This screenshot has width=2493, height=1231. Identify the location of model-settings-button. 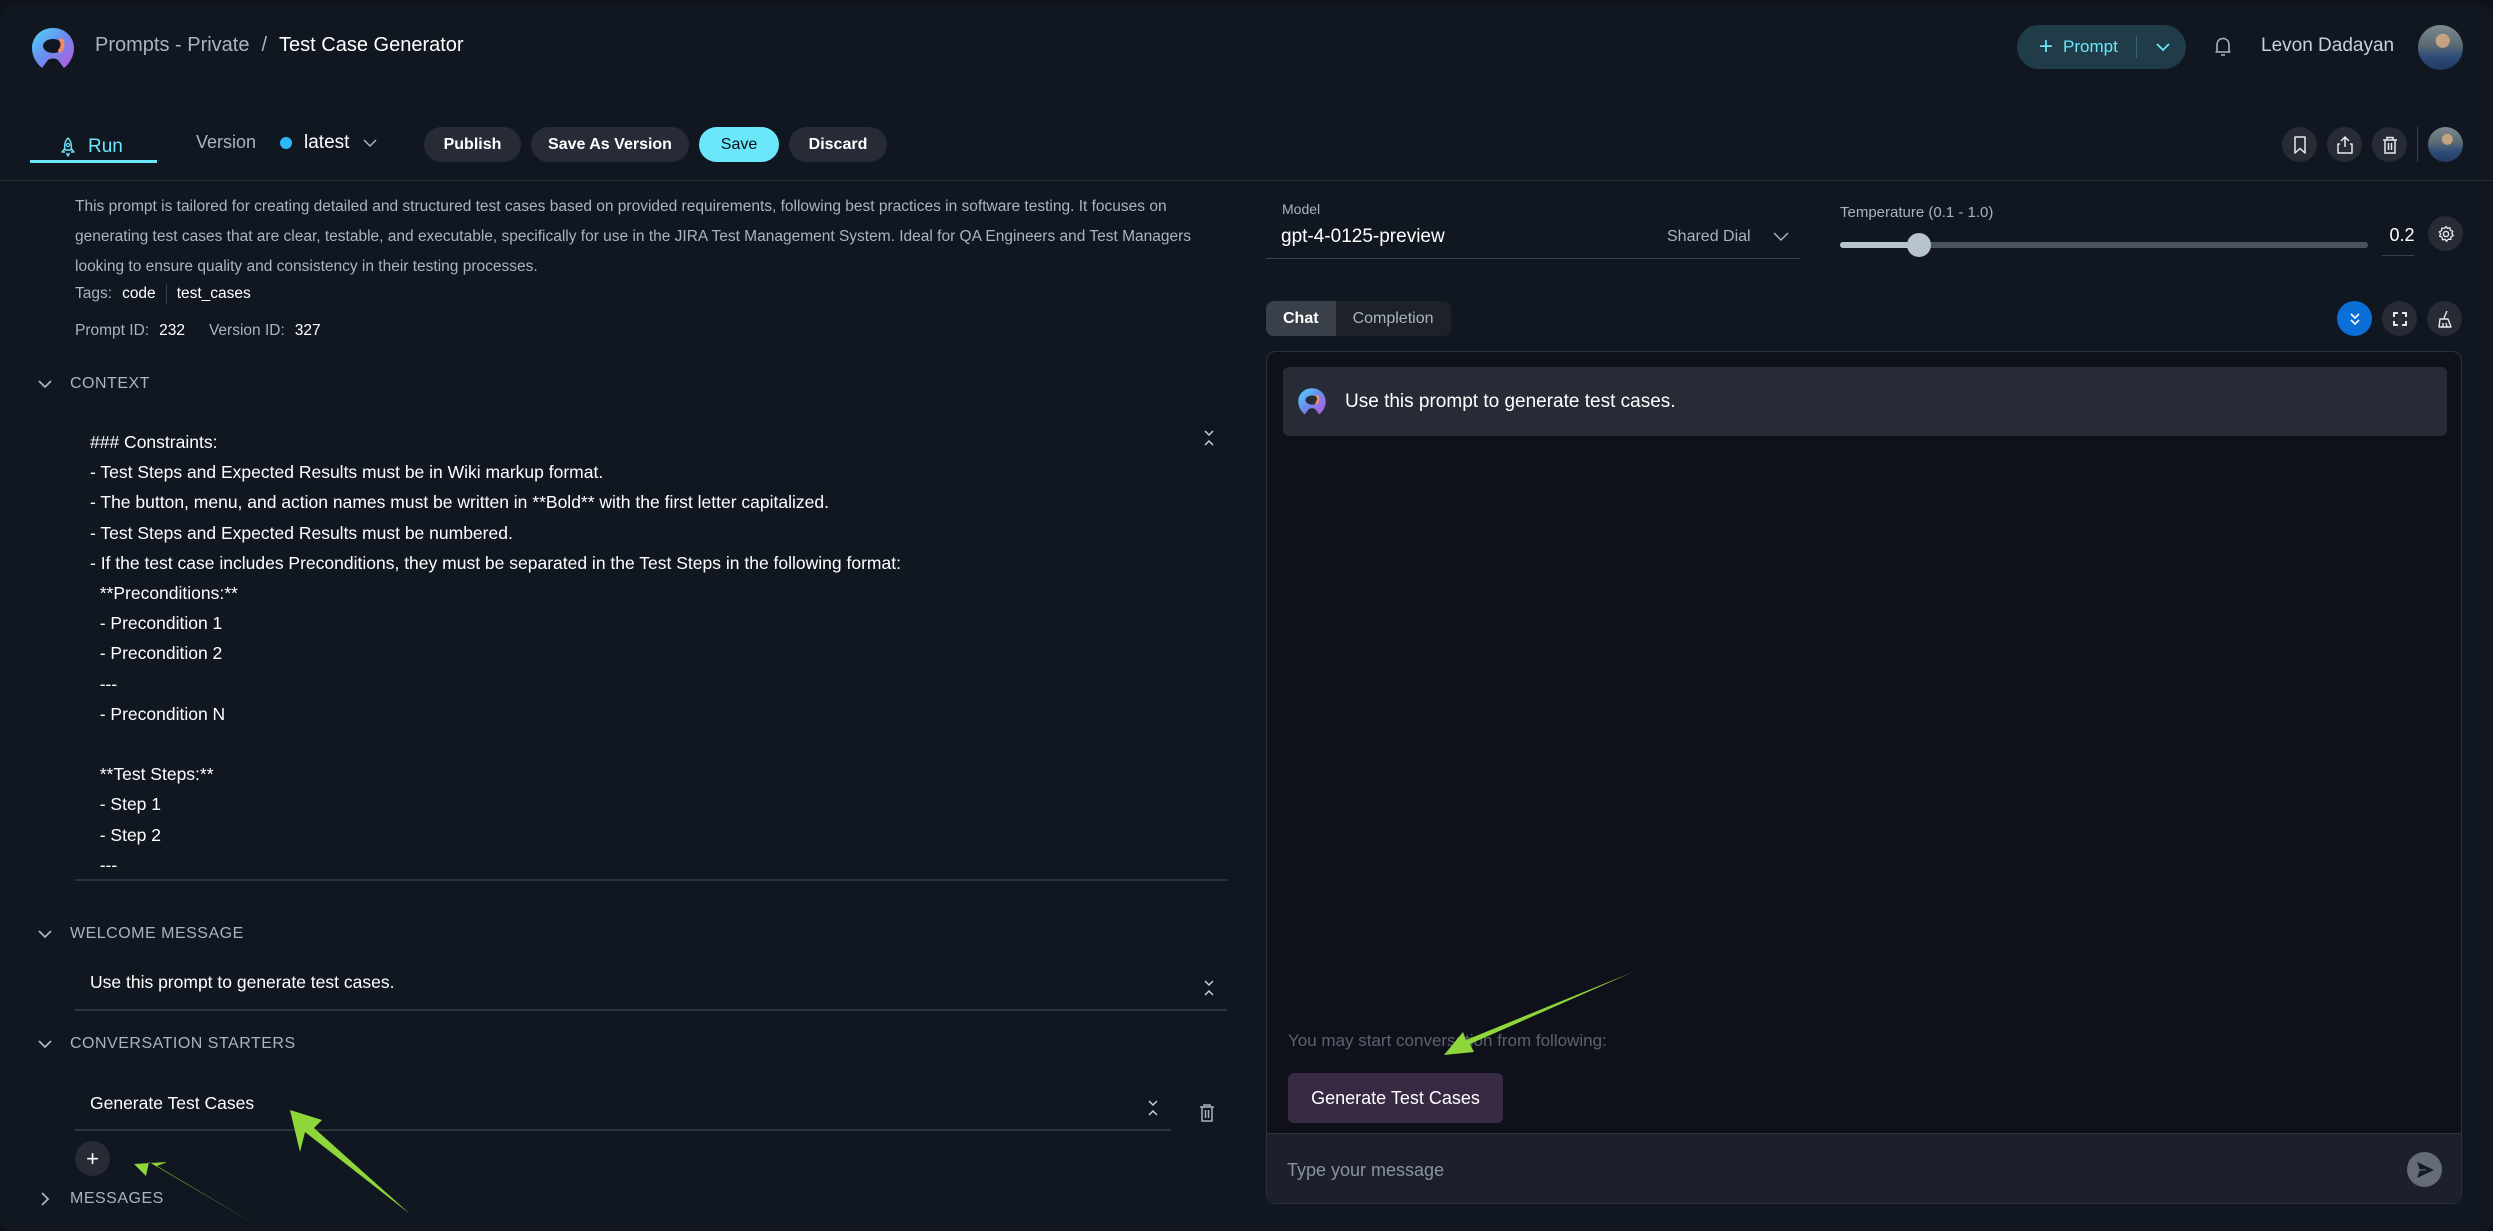
(2445, 233).